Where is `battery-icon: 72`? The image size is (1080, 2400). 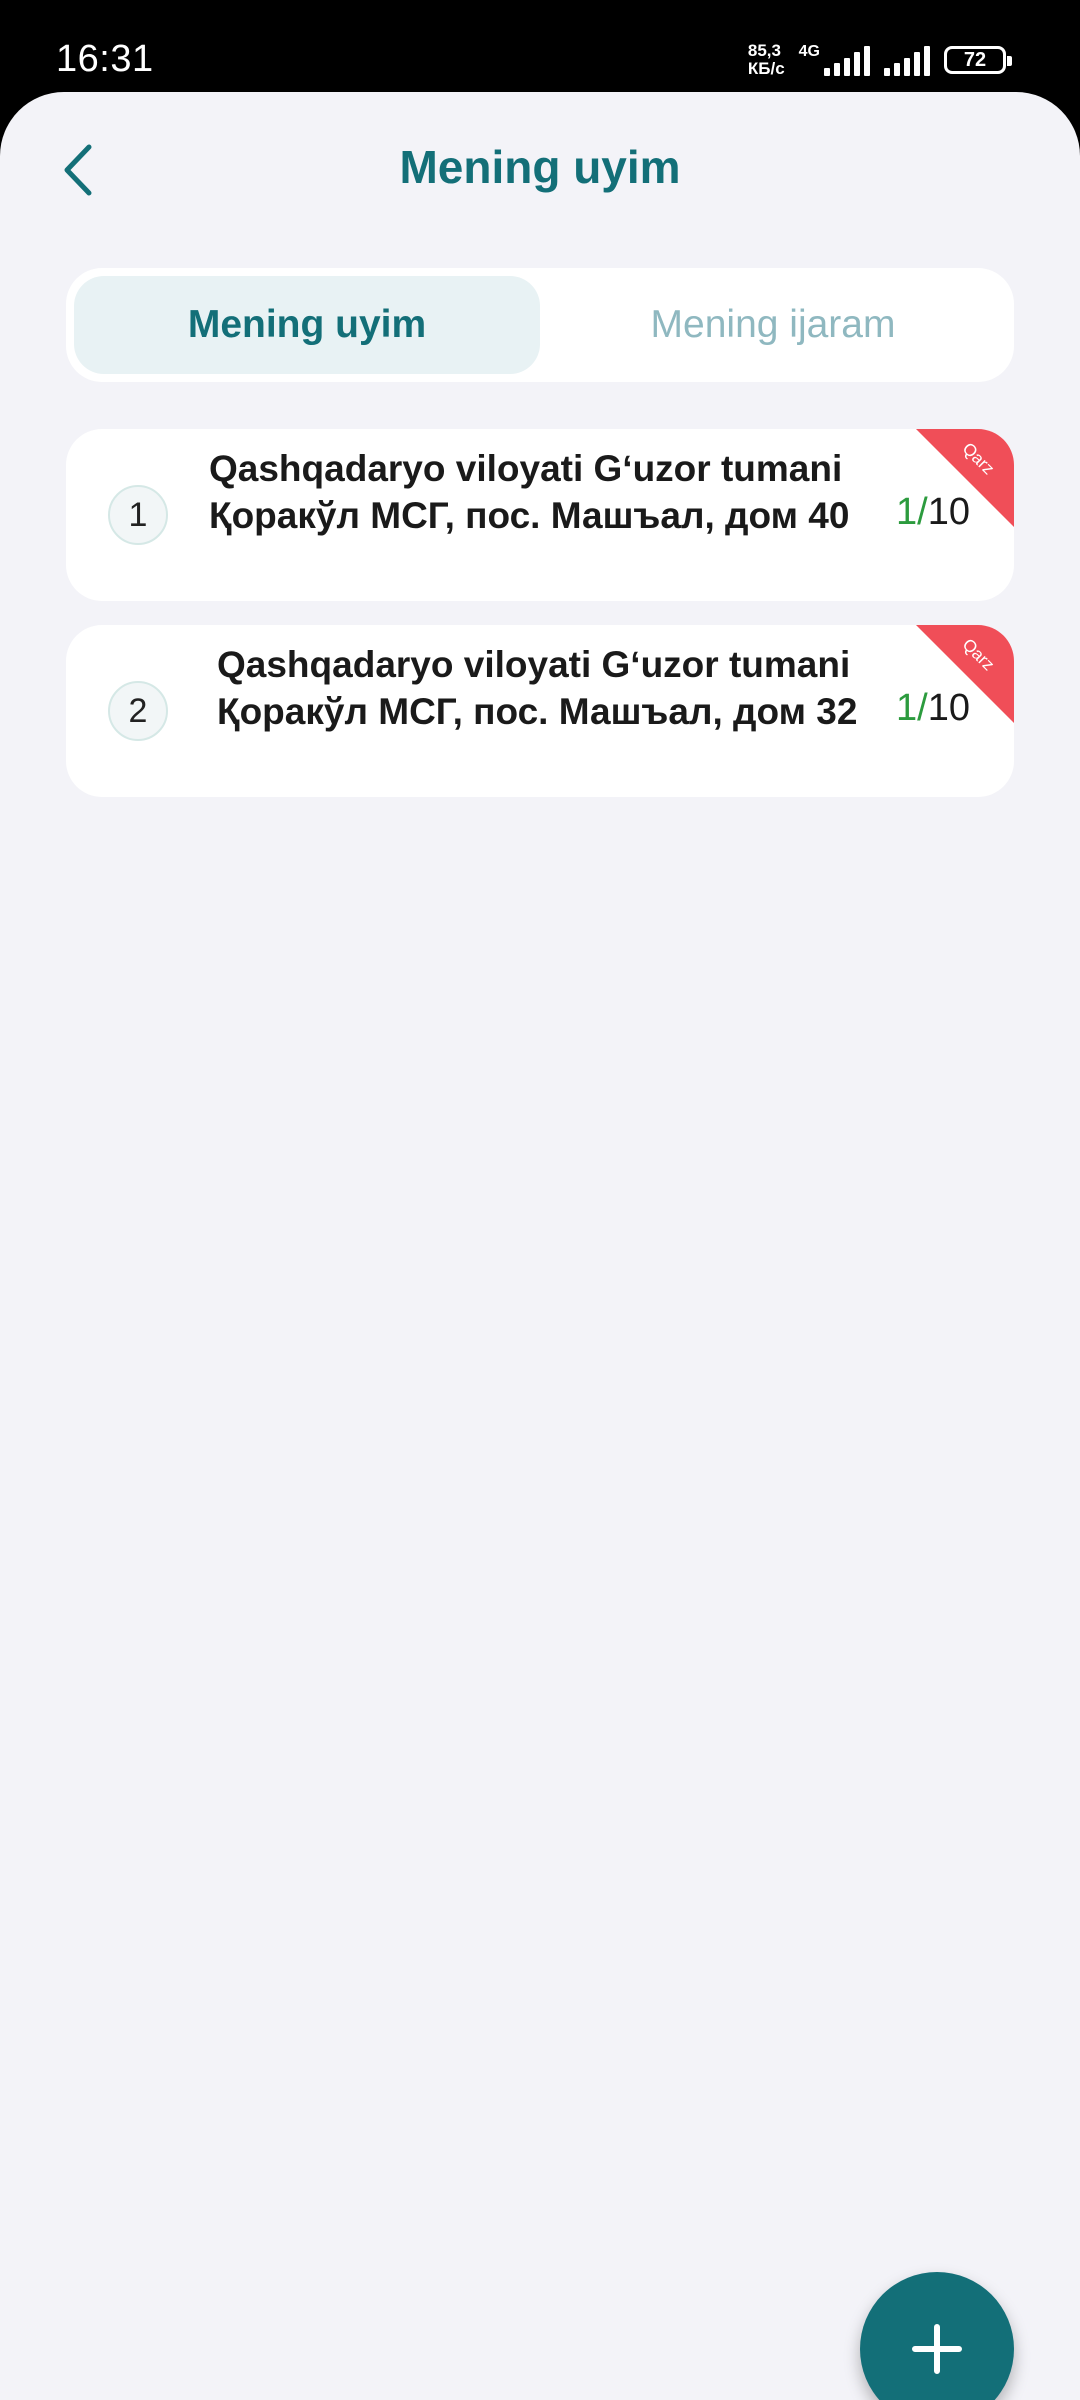 battery-icon: 72 is located at coordinates (978, 60).